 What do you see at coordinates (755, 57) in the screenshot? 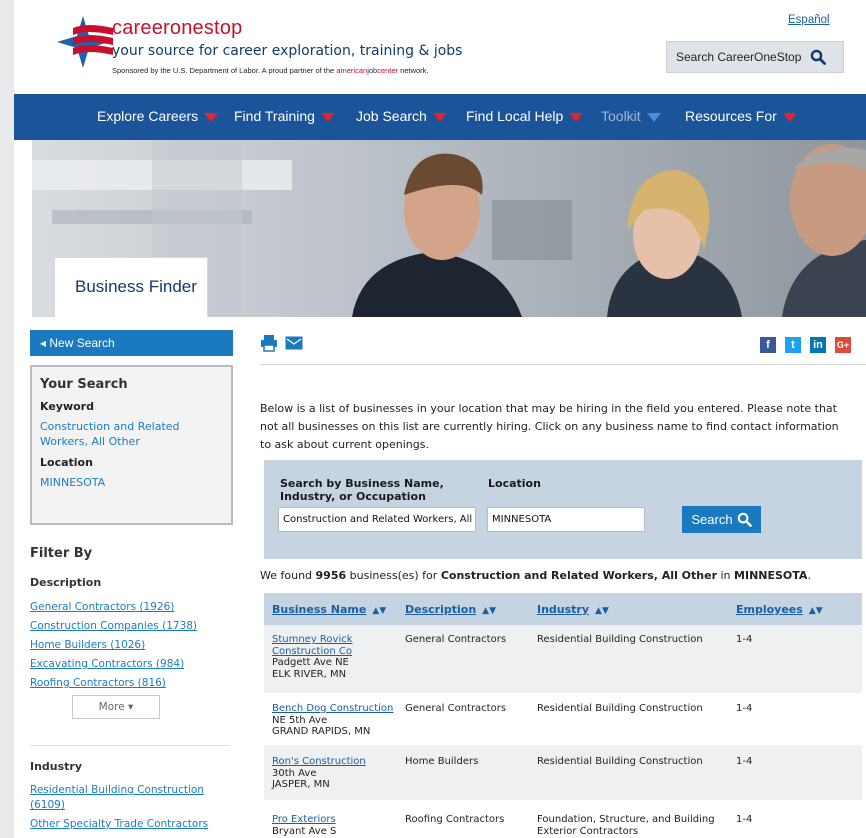
I see `site-search-button: Search CareerOneStop` at bounding box center [755, 57].